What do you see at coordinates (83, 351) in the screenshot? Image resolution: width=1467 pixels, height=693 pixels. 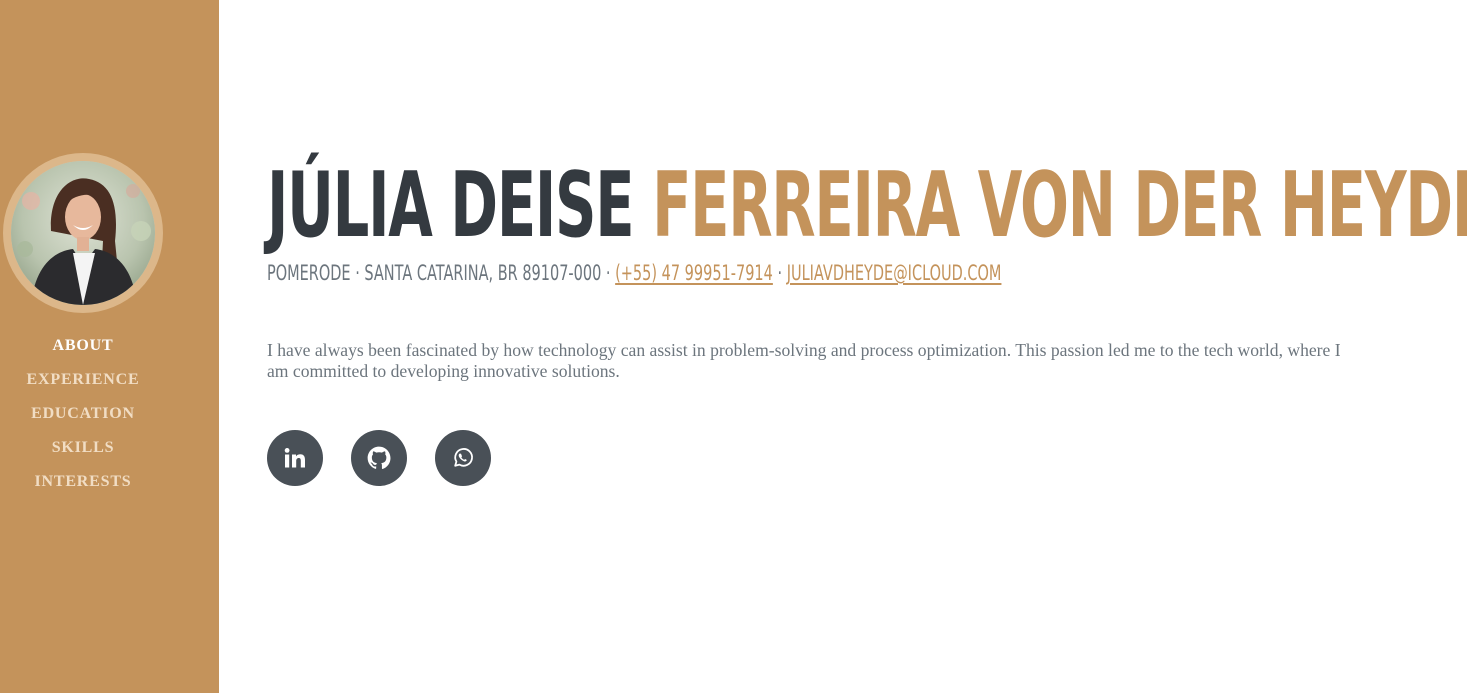 I see `nav-item-about: ABOUT` at bounding box center [83, 351].